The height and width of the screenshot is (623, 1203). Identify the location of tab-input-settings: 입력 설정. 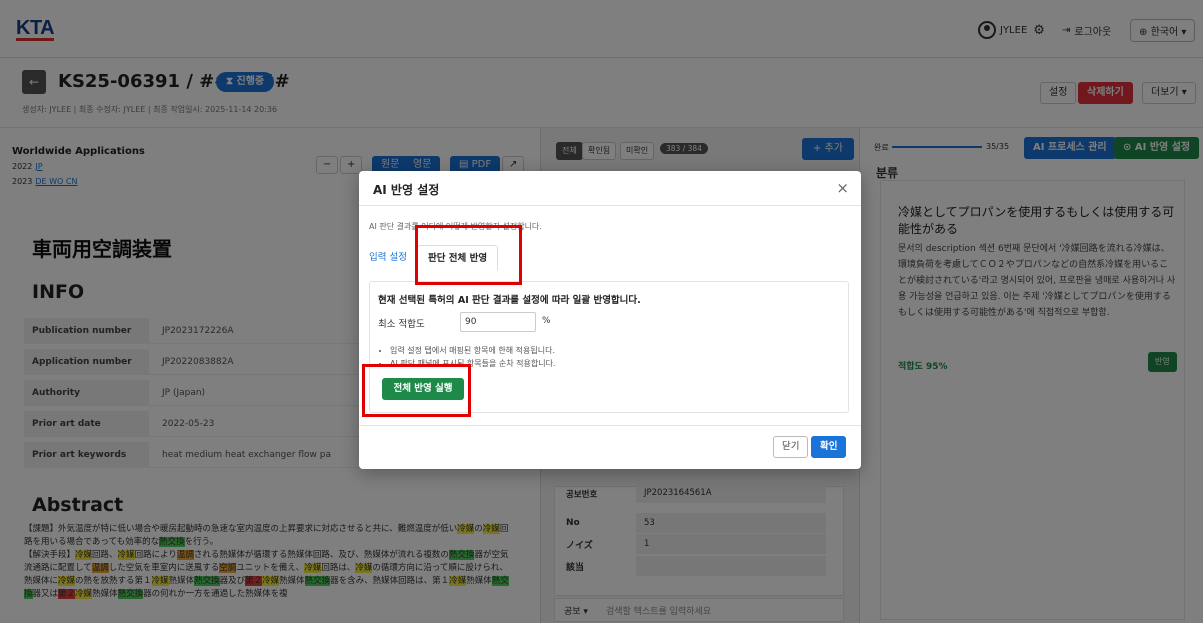
(388, 258).